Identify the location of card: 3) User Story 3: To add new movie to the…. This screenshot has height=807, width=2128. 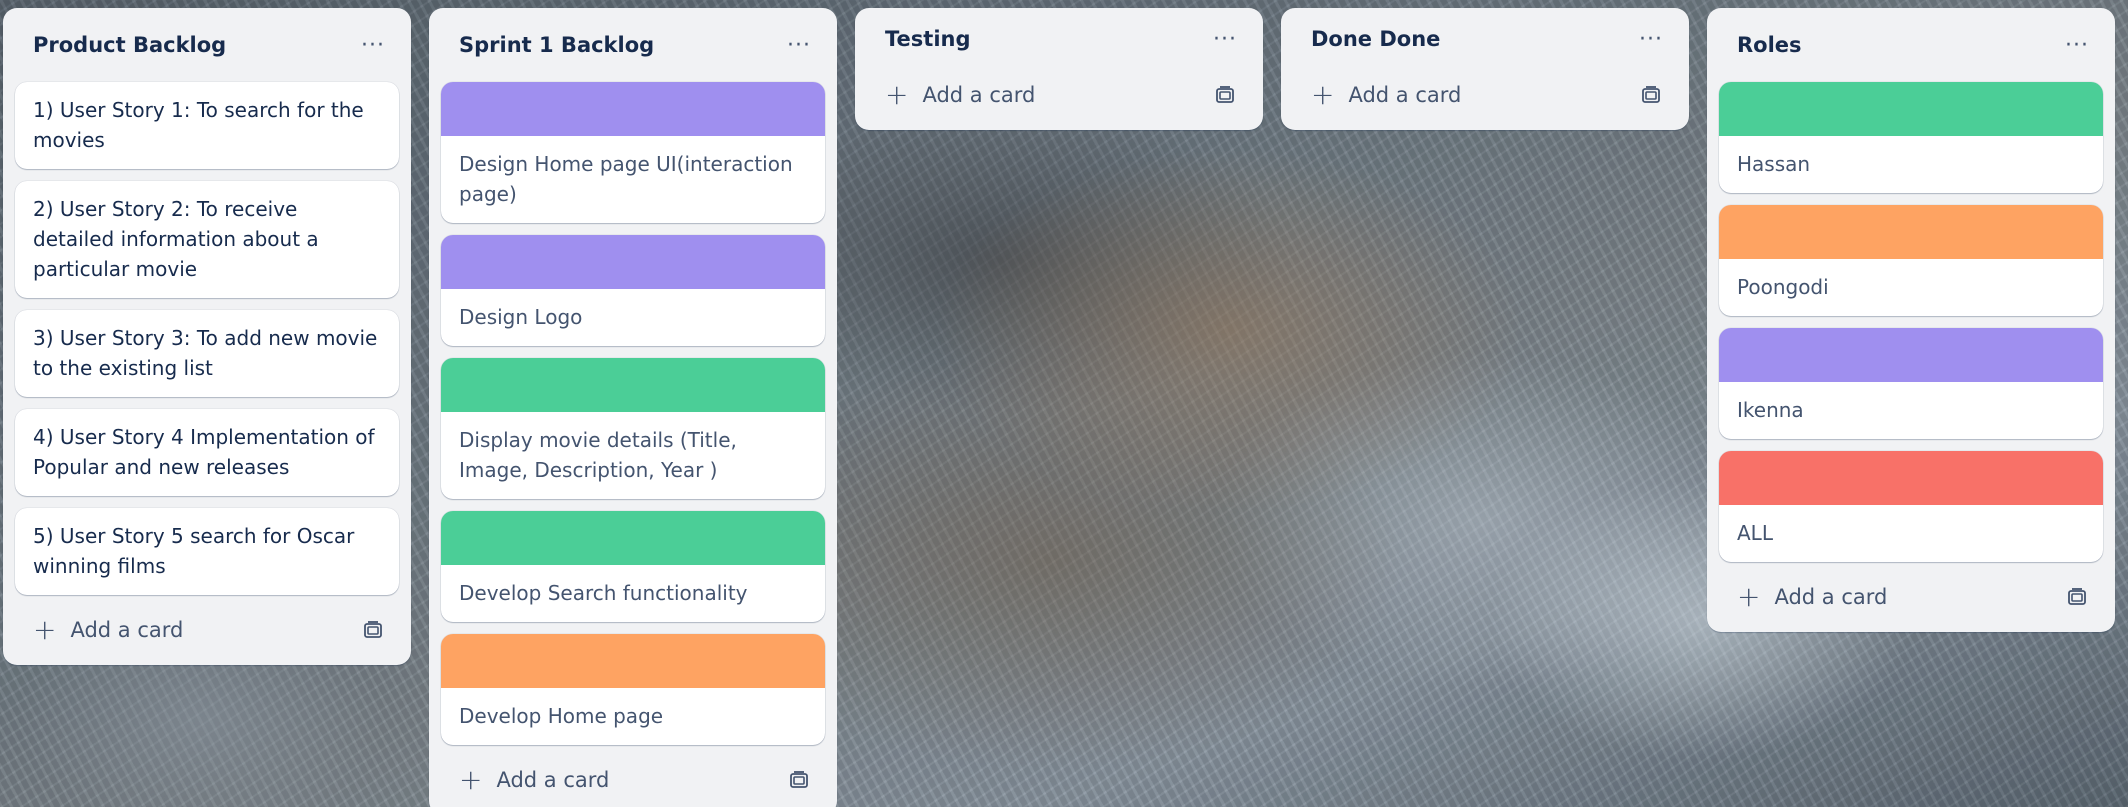
(207, 353).